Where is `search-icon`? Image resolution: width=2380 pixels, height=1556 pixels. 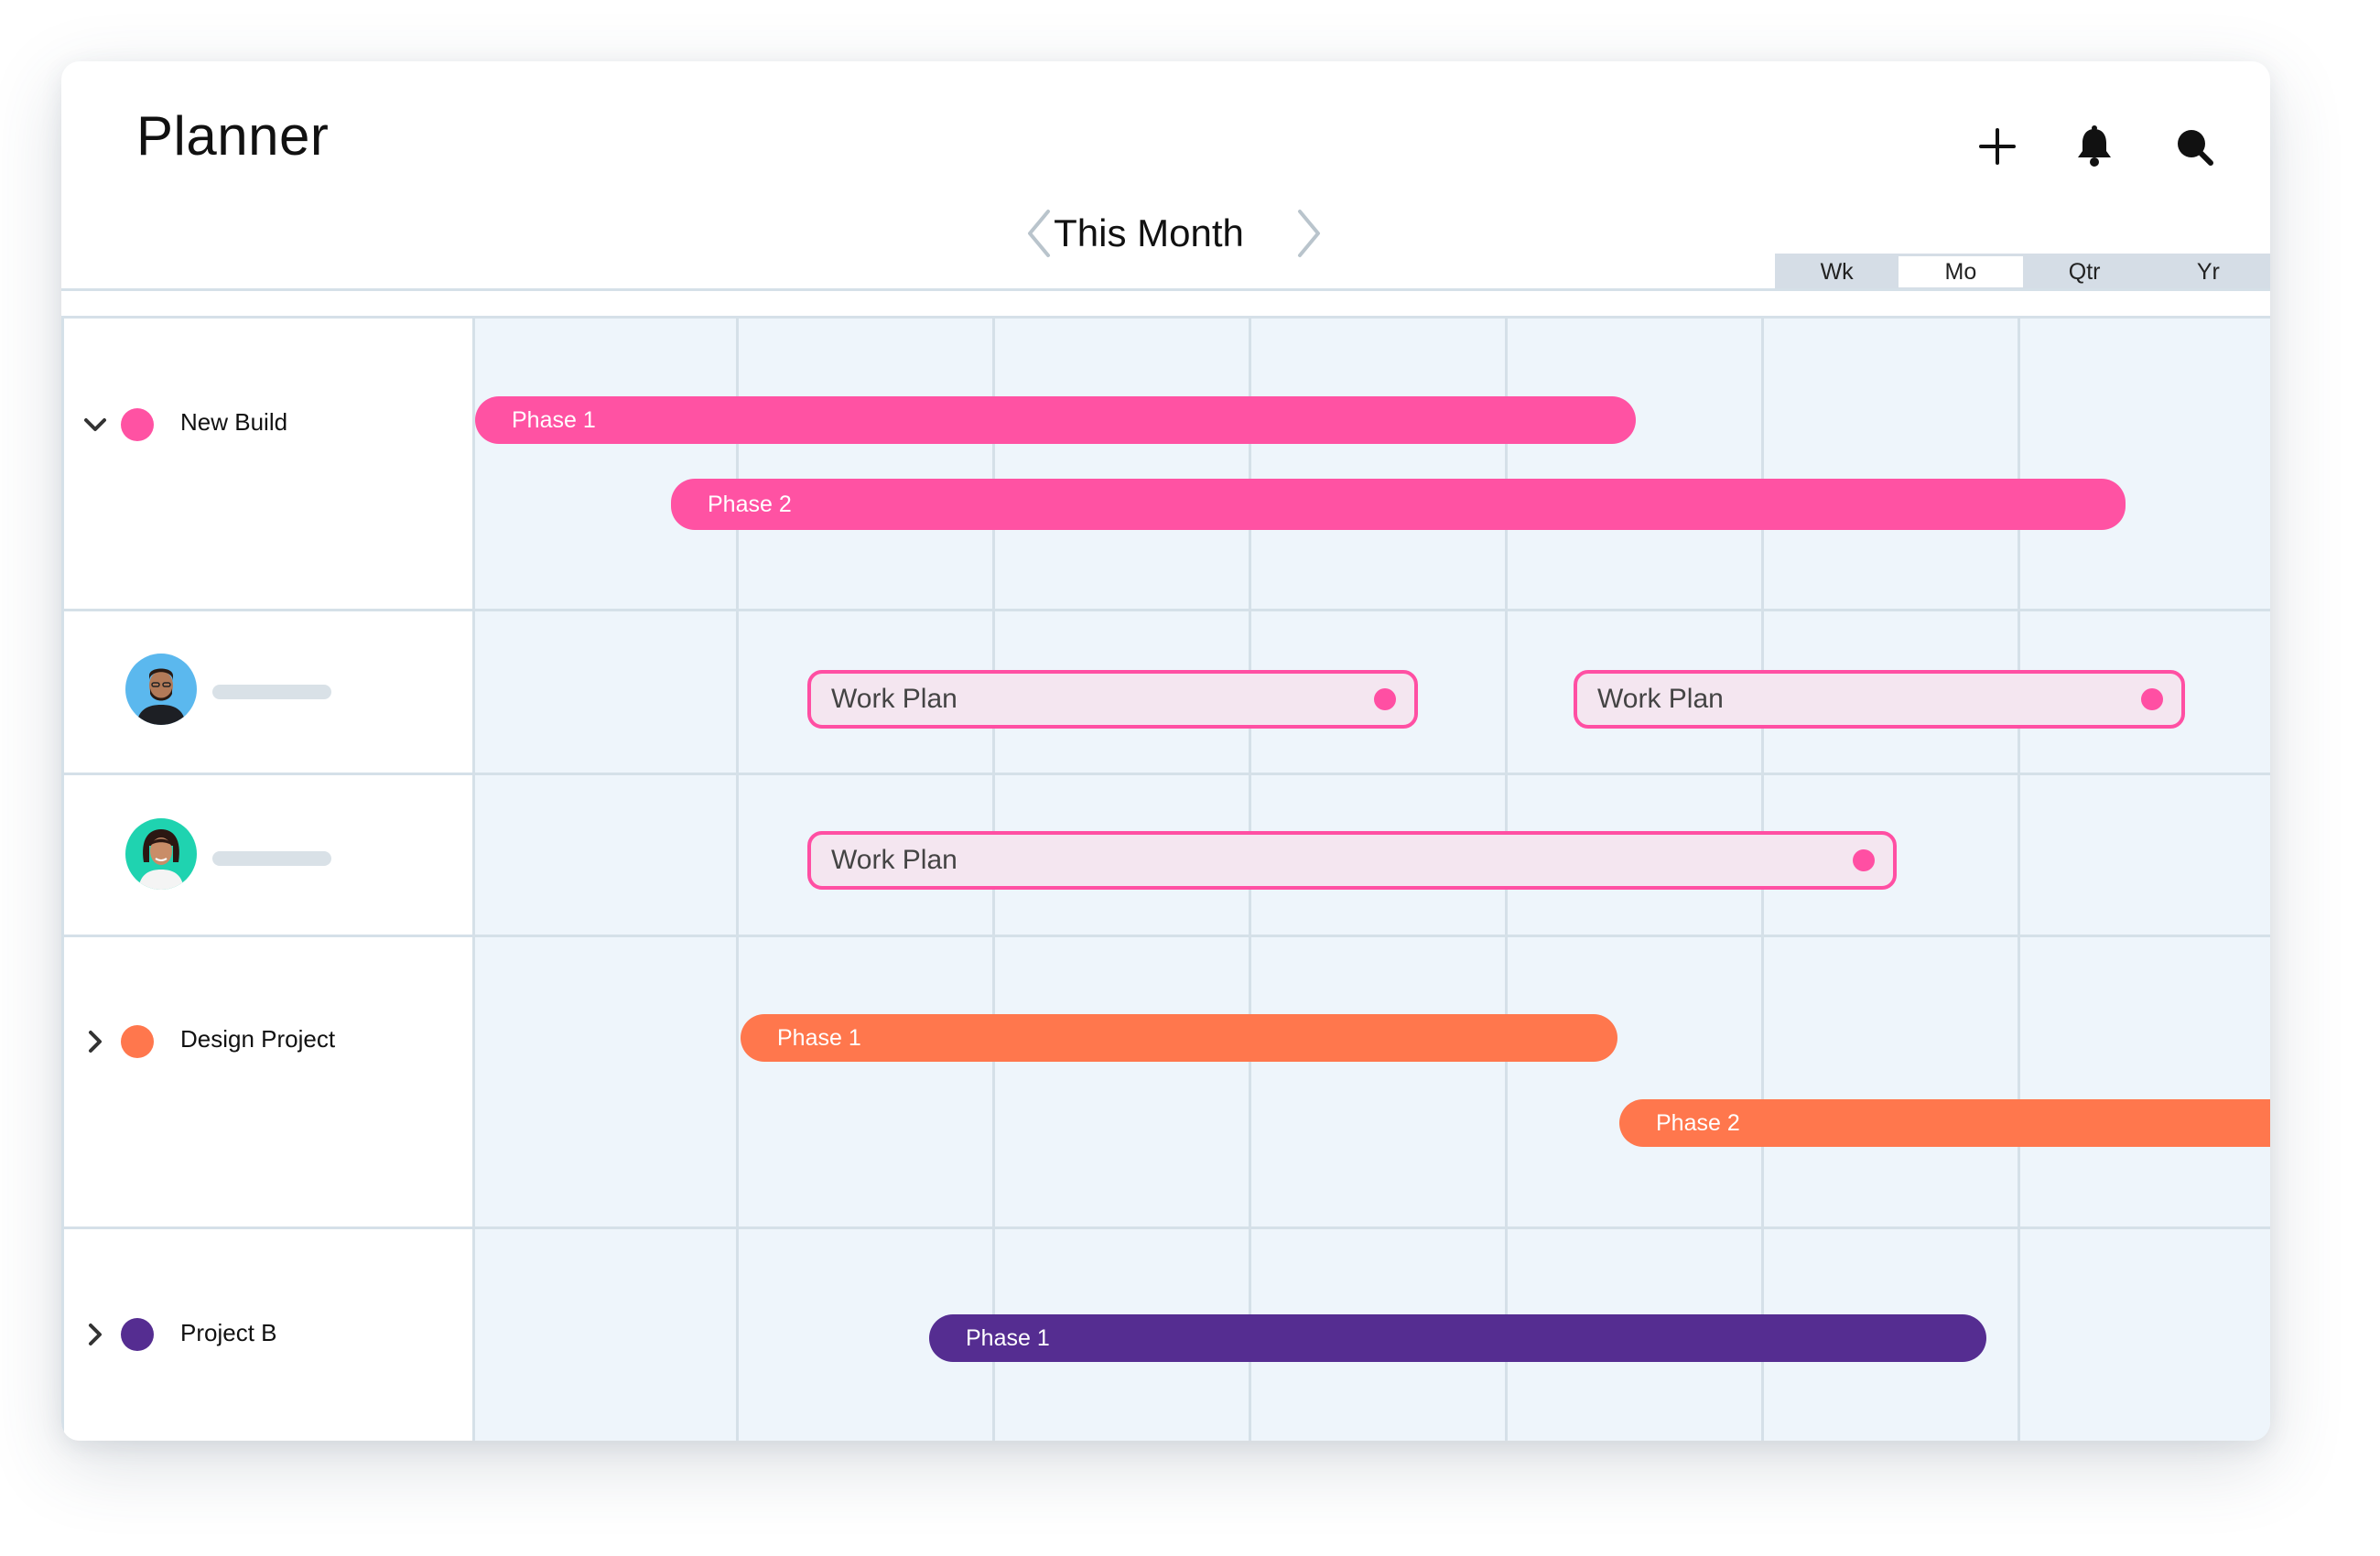
search-icon is located at coordinates (2194, 146).